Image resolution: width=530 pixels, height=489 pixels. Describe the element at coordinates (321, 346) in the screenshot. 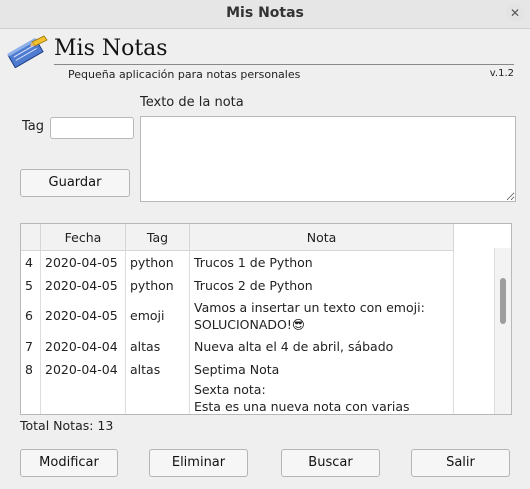

I see `row-nota: Nueva alta el 4 de abril, sábado` at that location.